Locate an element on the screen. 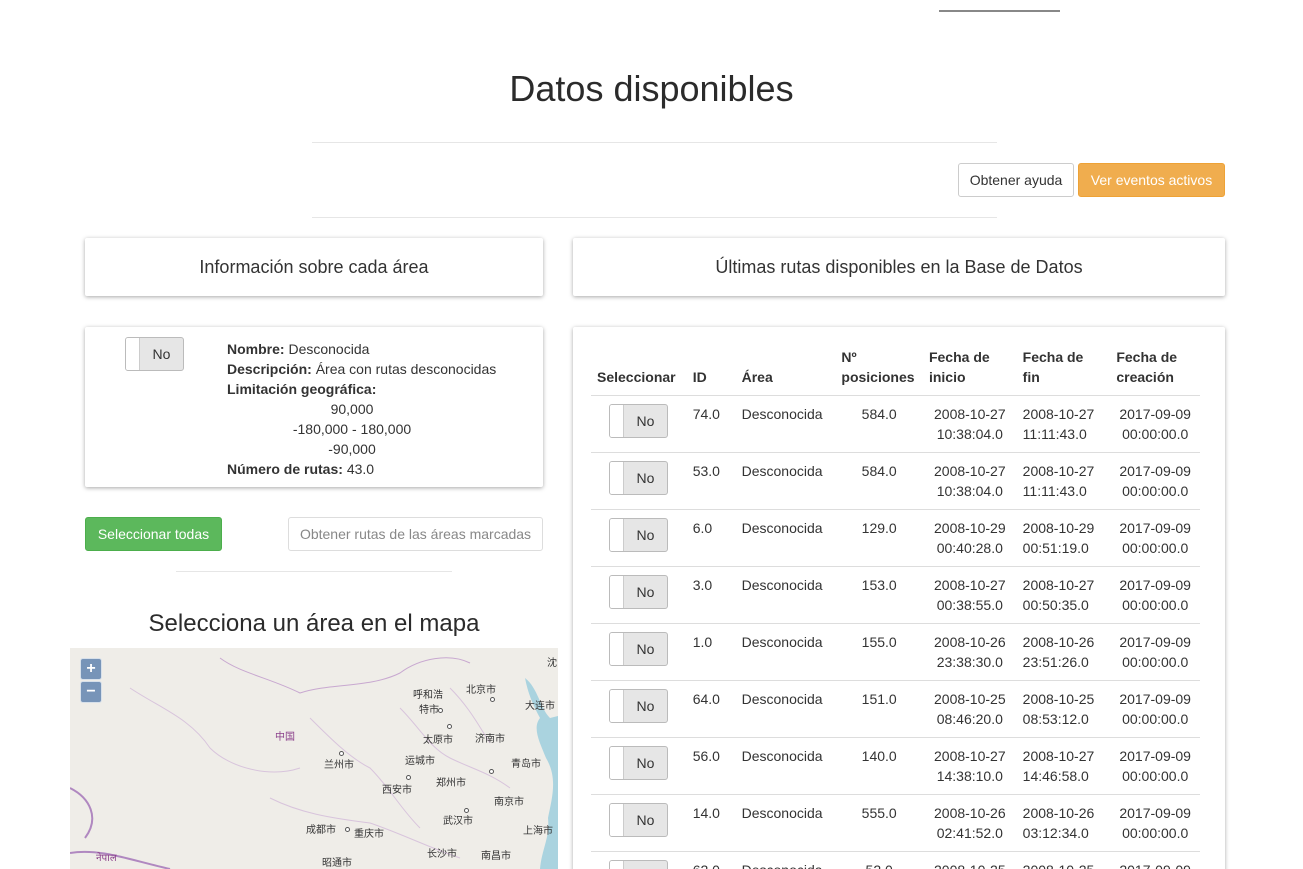 This screenshot has height=869, width=1303. geo-longitude: -180,000 - 180,000 is located at coordinates (352, 429).